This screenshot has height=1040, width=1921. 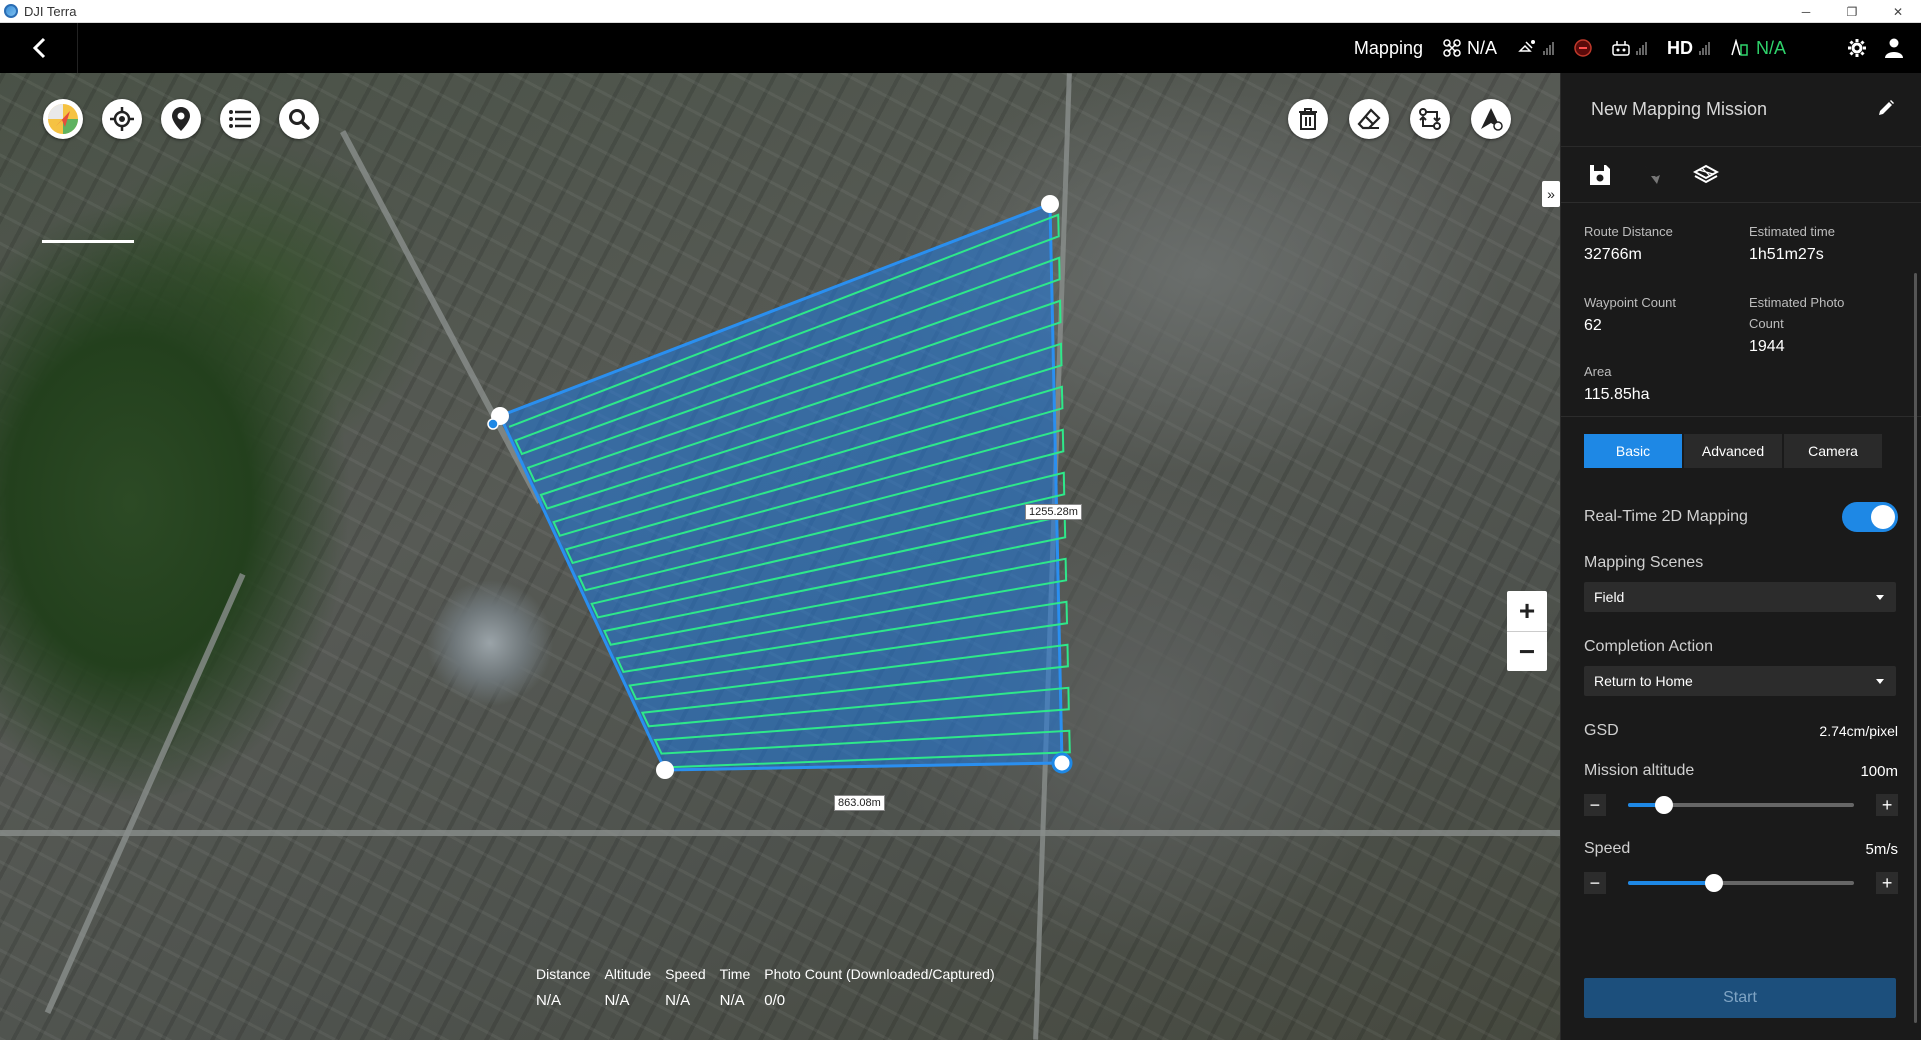 I want to click on minimize-button: ─, so click(x=1806, y=11).